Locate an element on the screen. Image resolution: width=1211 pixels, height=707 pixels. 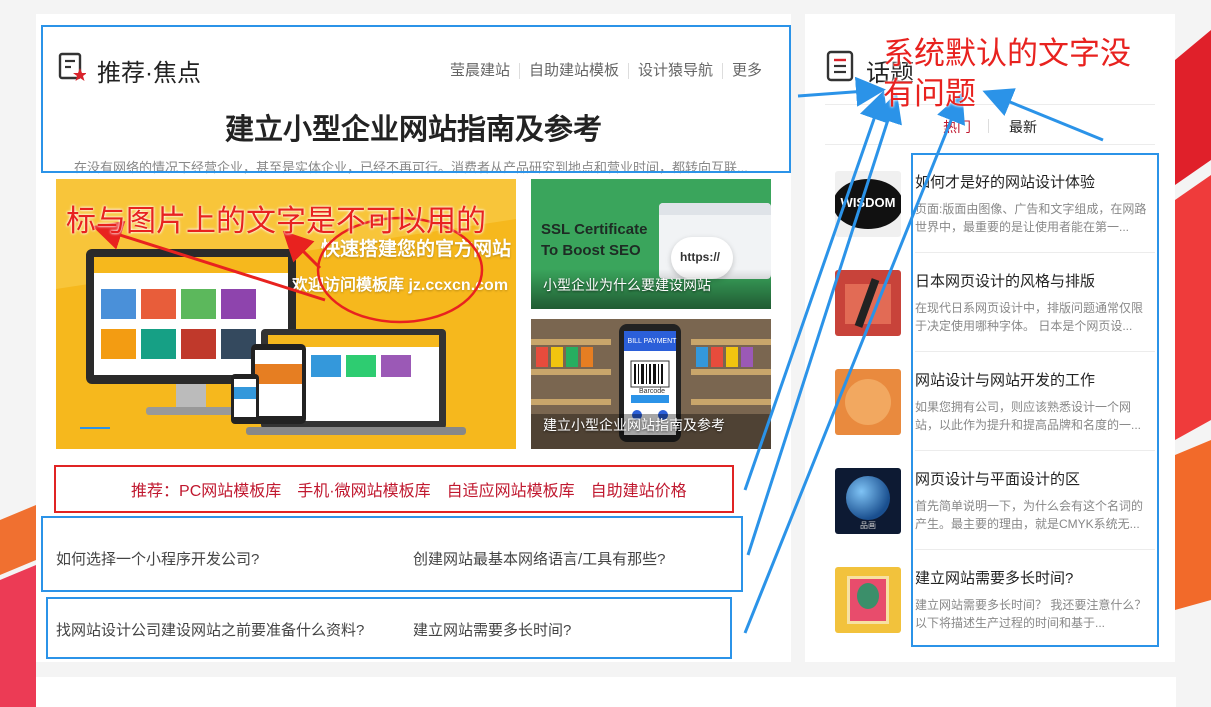
recommend-link-adaptive: 自适应网站模板库 is located at coordinates (511, 491).